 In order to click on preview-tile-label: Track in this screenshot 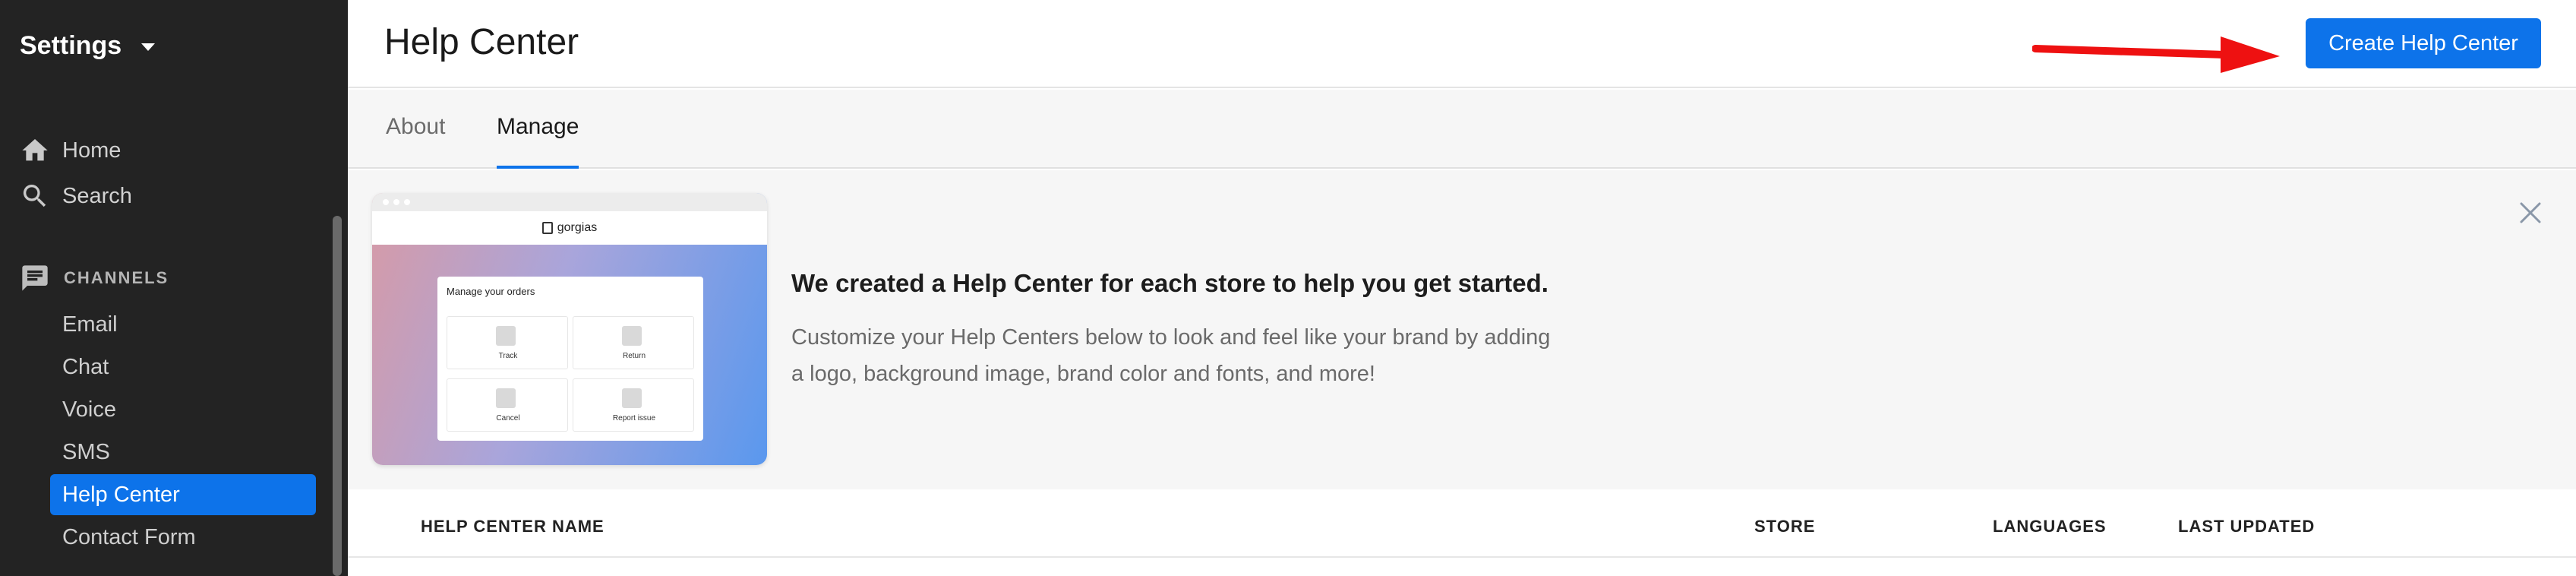, I will do `click(508, 356)`.